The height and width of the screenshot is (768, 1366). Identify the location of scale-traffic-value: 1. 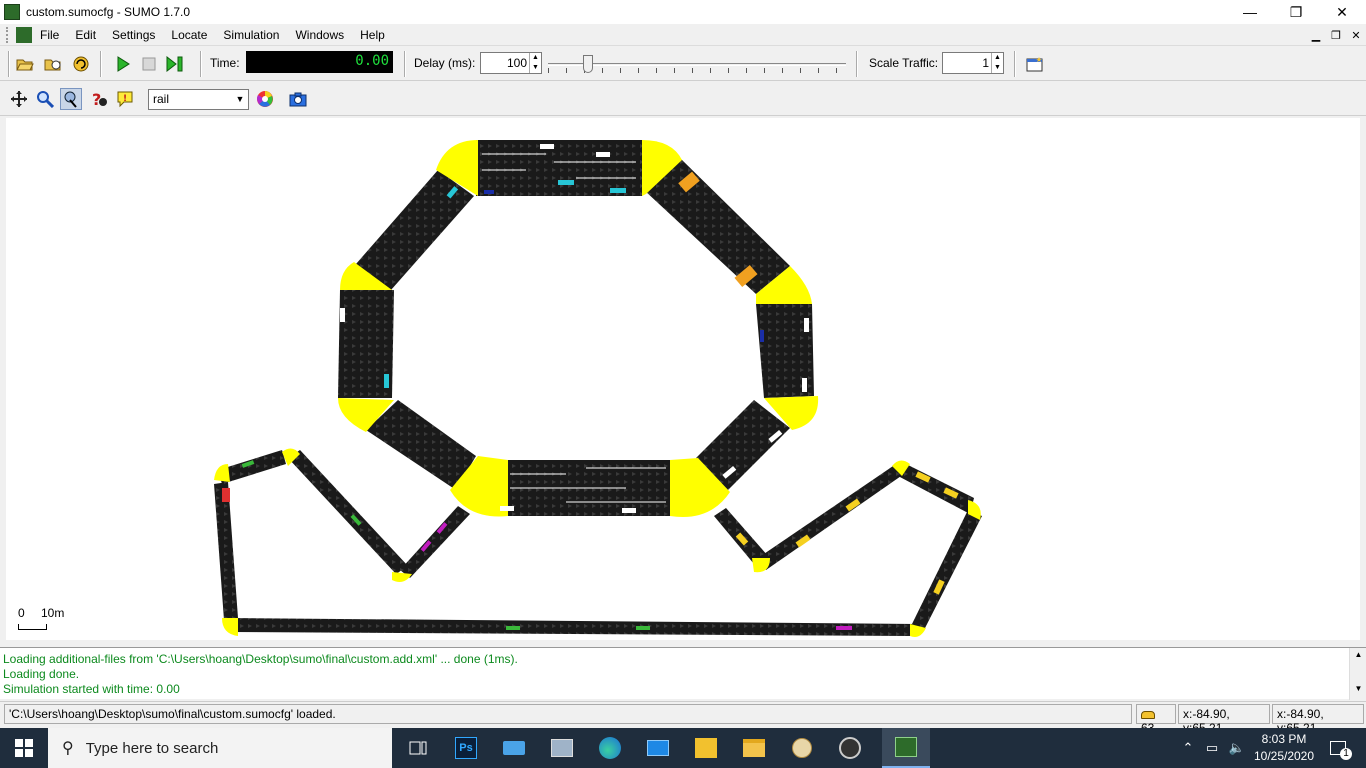
(985, 63).